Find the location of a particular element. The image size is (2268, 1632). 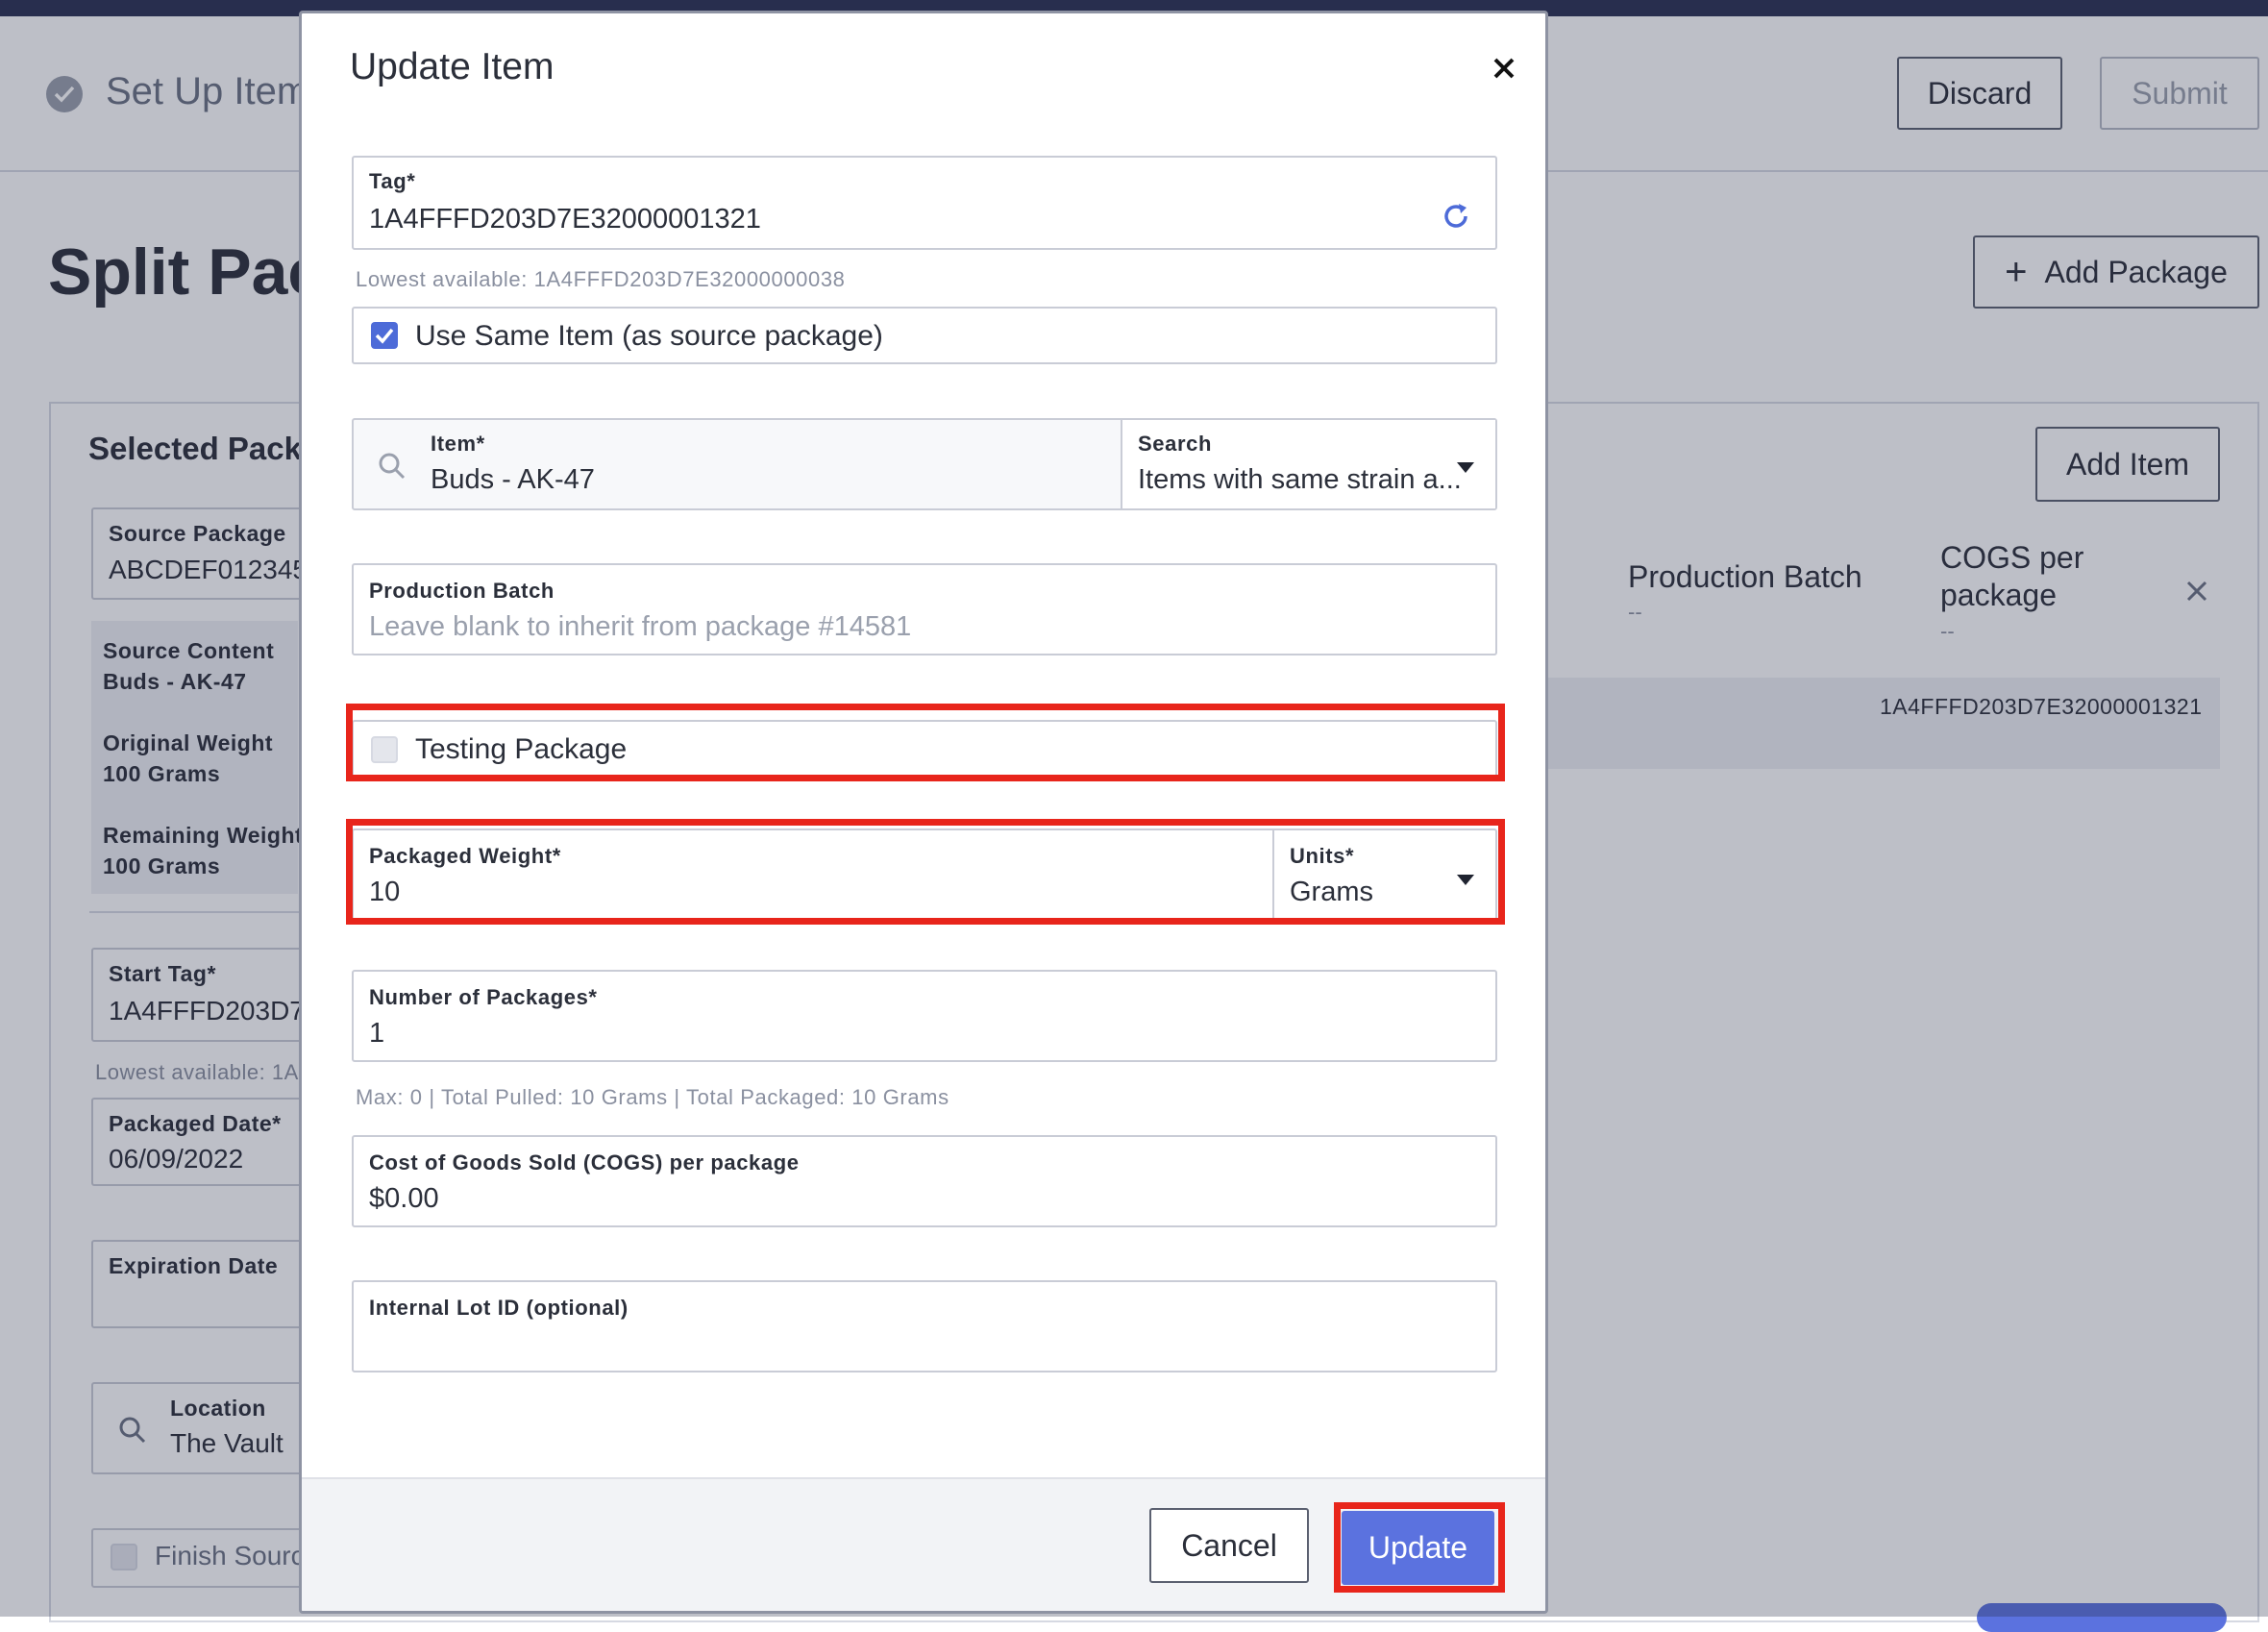

use-same-item-row: Use Same Item (as source package) is located at coordinates (924, 335).